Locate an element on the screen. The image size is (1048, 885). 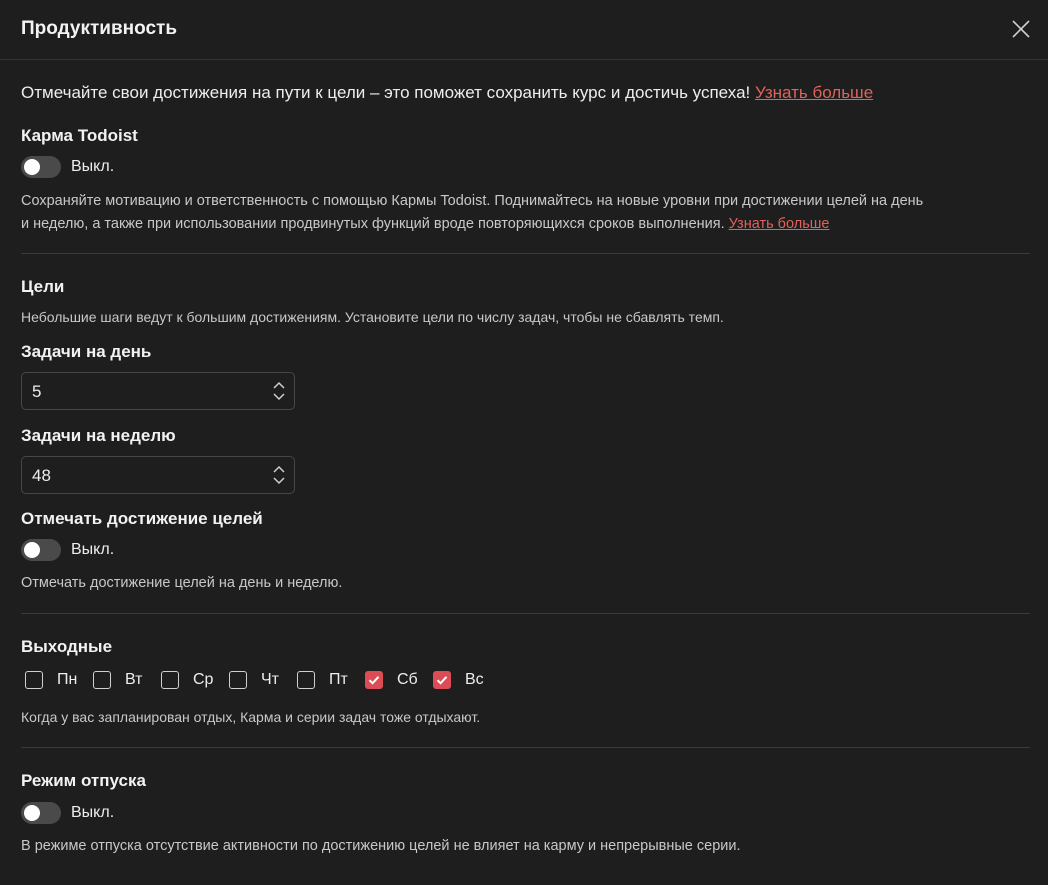
celebrate-toggle-row: Выкл. is located at coordinates (67, 550).